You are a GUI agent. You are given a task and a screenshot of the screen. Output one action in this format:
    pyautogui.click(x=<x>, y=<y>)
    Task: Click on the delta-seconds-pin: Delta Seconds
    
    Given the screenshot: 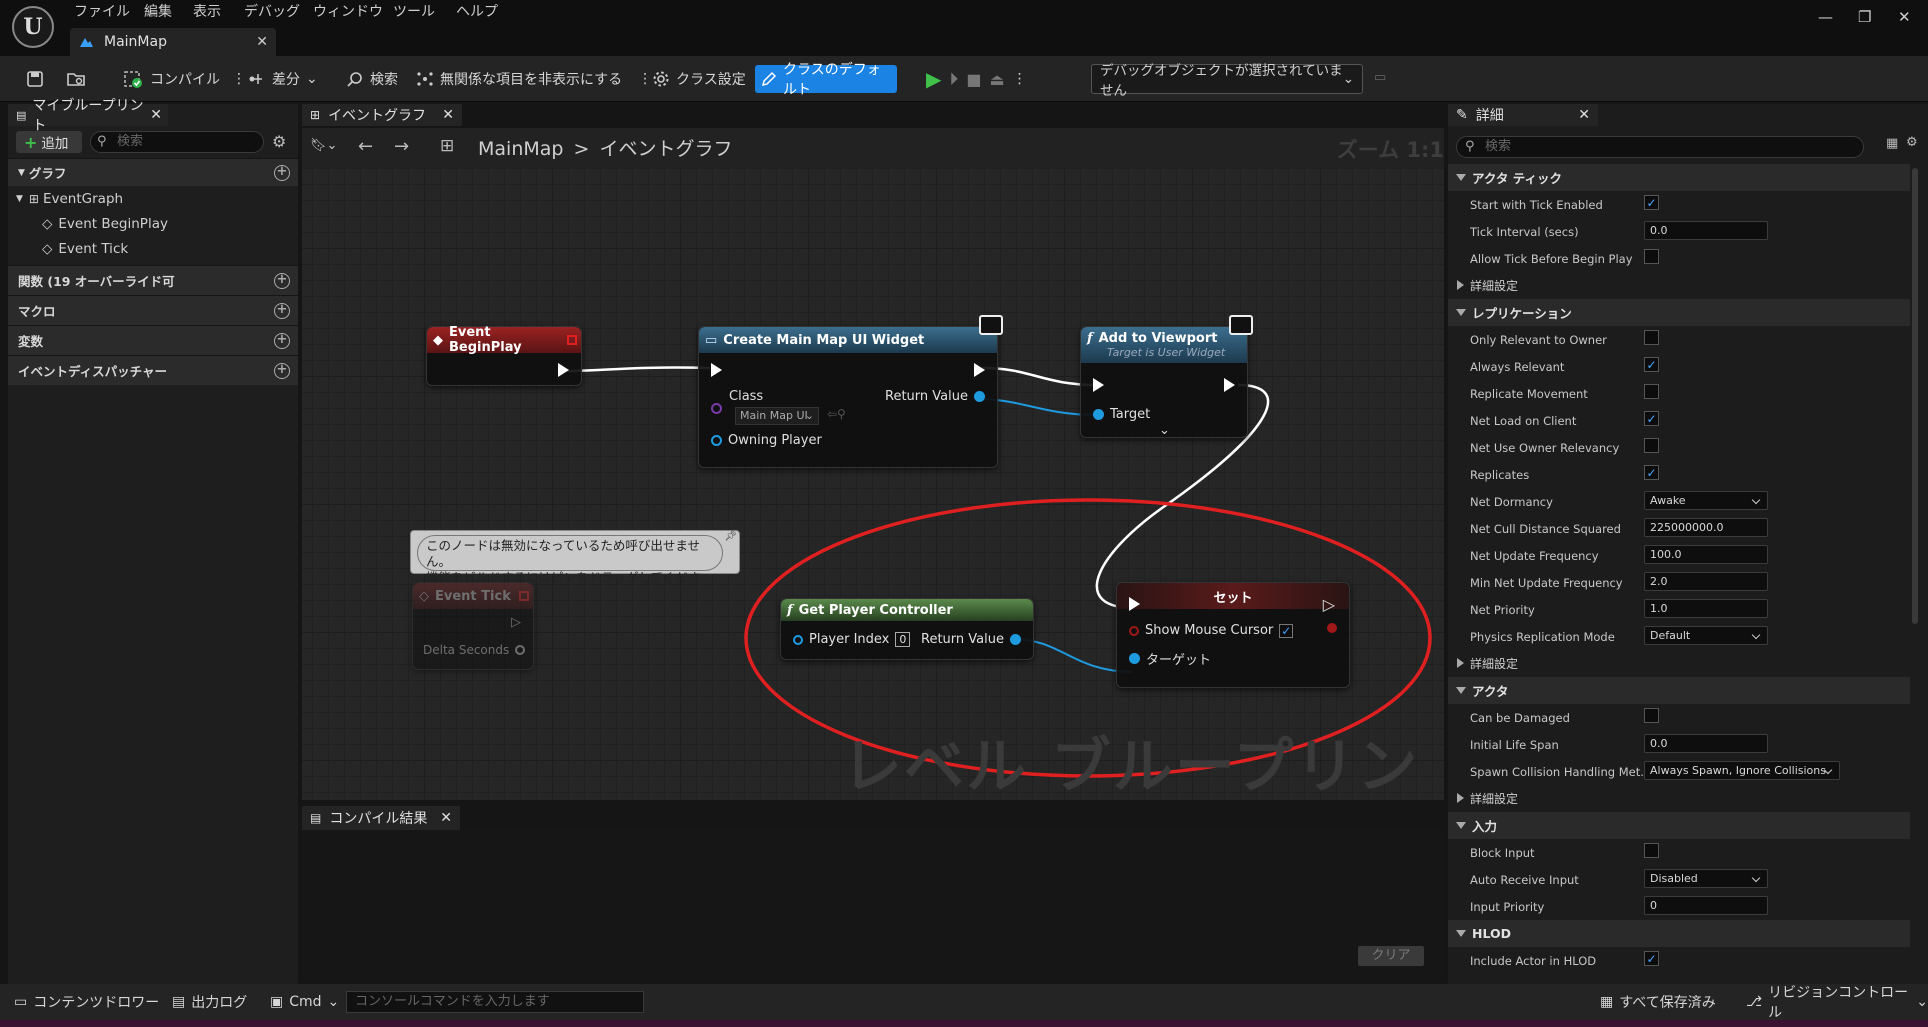 What is the action you would take?
    pyautogui.click(x=474, y=650)
    